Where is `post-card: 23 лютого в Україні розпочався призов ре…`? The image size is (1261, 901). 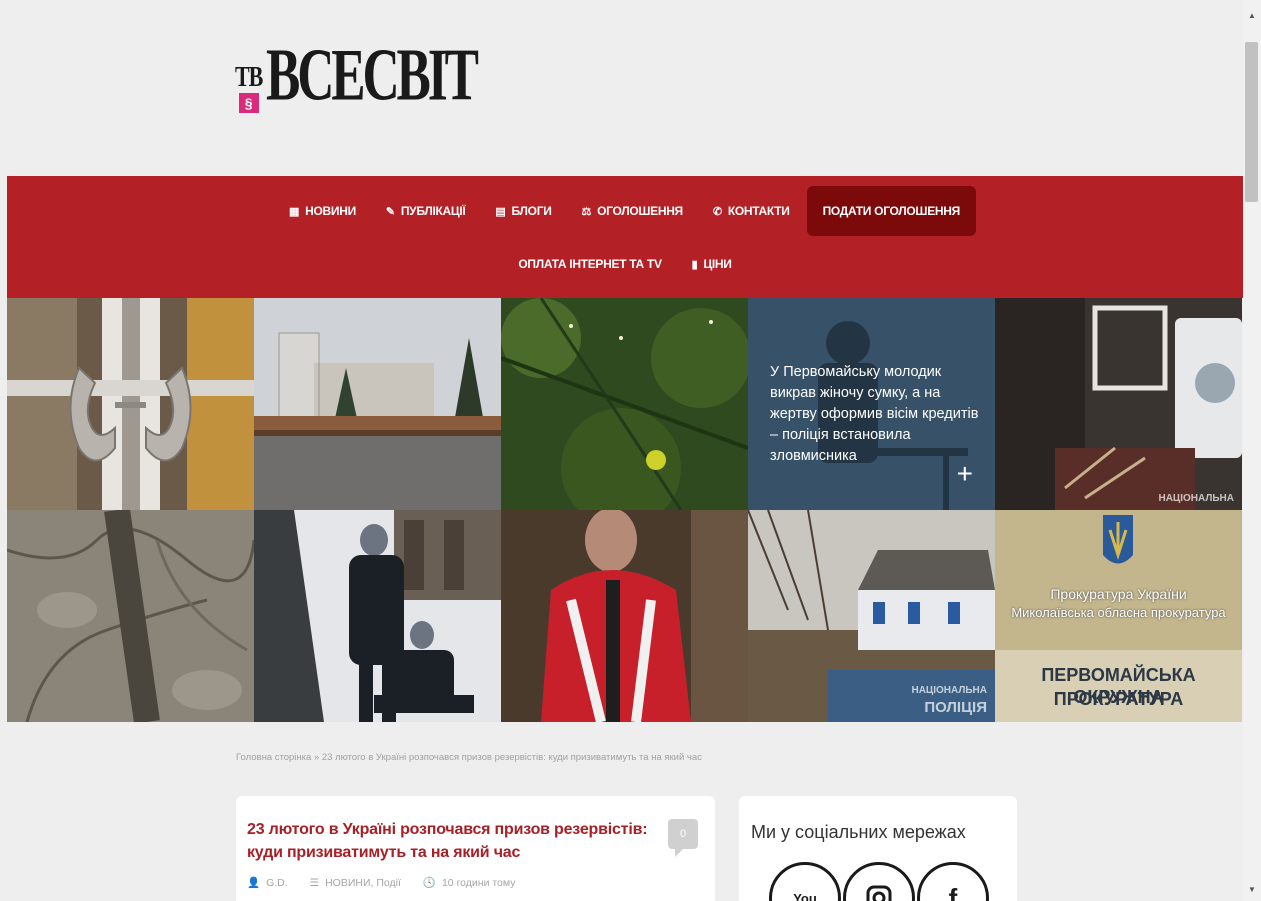
post-card: 23 лютого в Україні розпочався призов ре… is located at coordinates (475, 848).